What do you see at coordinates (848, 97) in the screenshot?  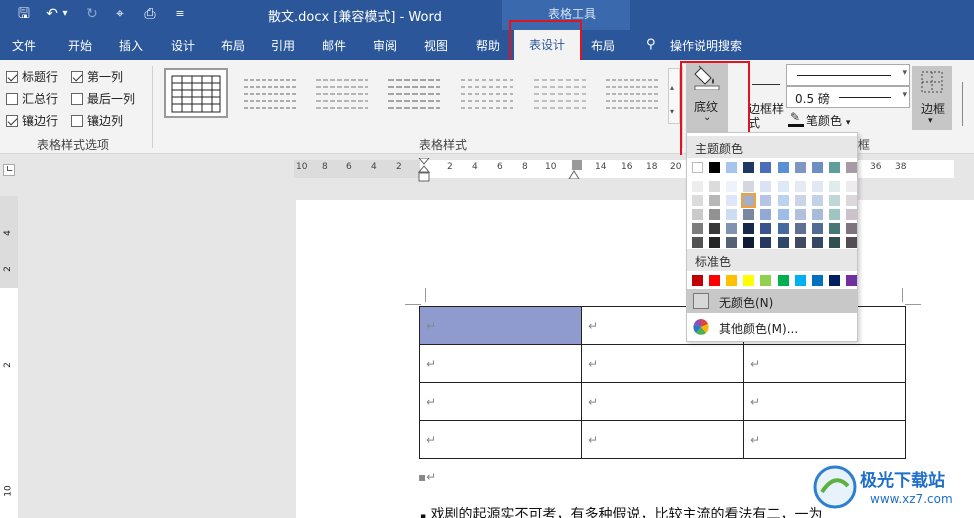 I see `pen-weight-select: 0.5 磅 ▾` at bounding box center [848, 97].